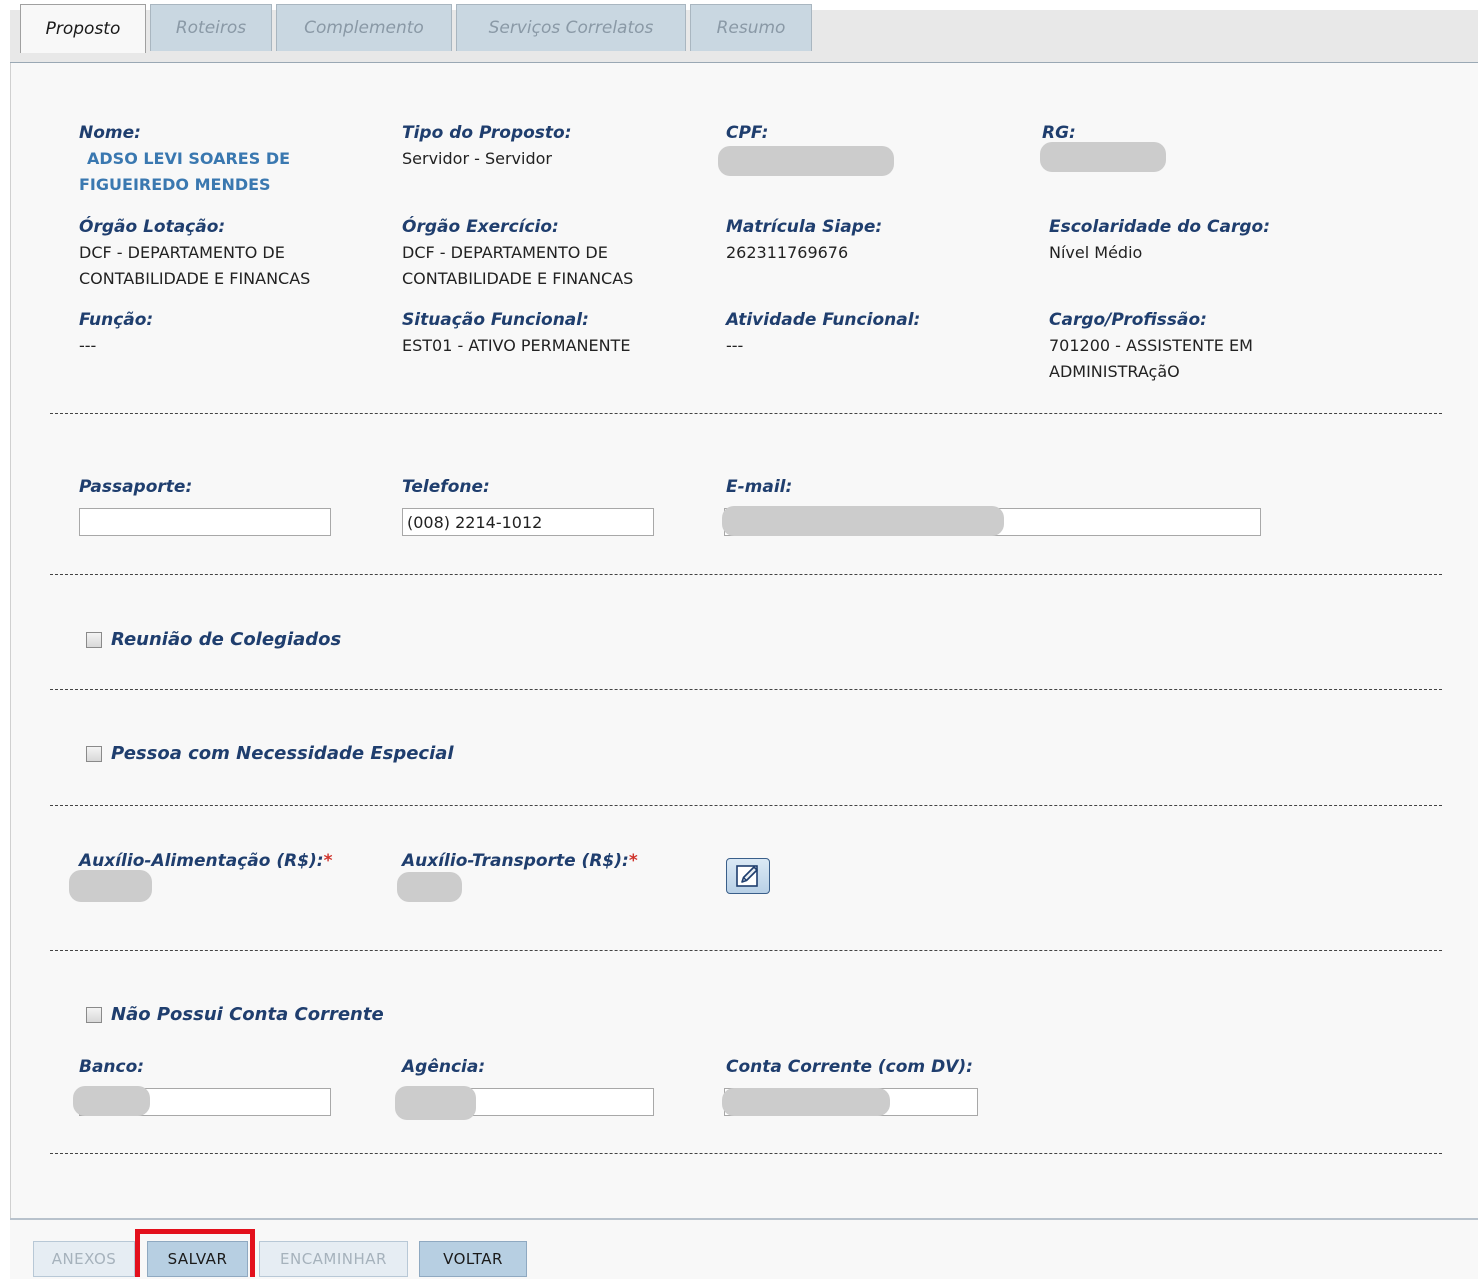 The height and width of the screenshot is (1279, 1478). Describe the element at coordinates (110, 133) in the screenshot. I see `nome-label: Nome:` at that location.